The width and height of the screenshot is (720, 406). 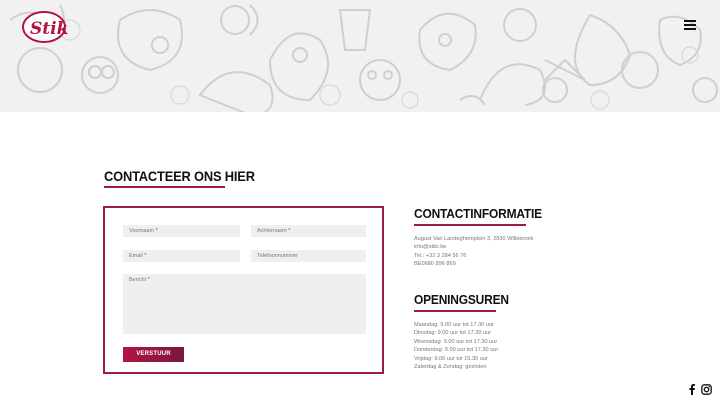 I want to click on message-field: Bericht *, so click(x=244, y=304).